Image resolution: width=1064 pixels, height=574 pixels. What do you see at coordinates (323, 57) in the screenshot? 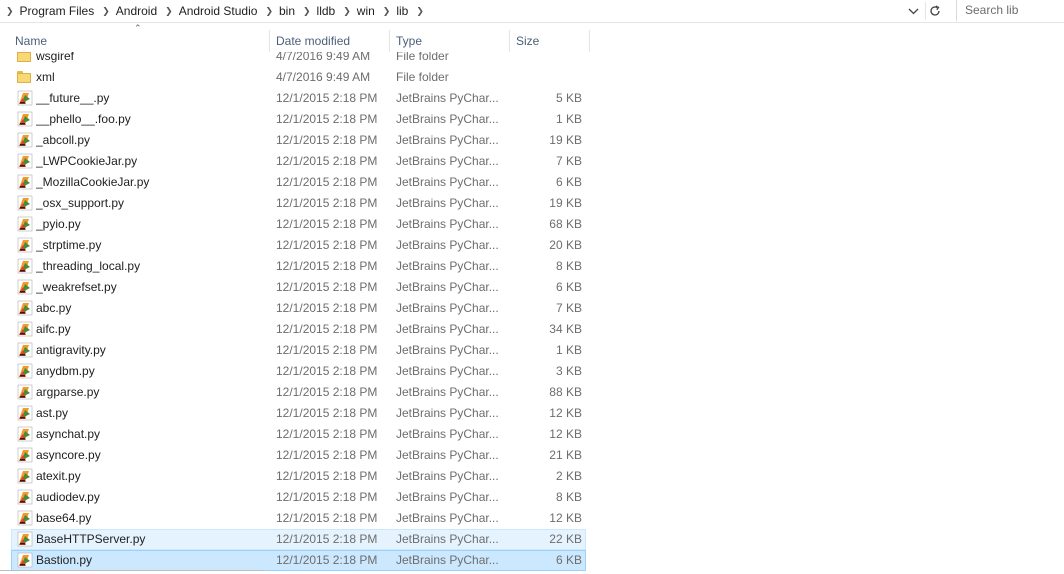
I see `file-date-modified: 4/7/2016 9:49 AM` at bounding box center [323, 57].